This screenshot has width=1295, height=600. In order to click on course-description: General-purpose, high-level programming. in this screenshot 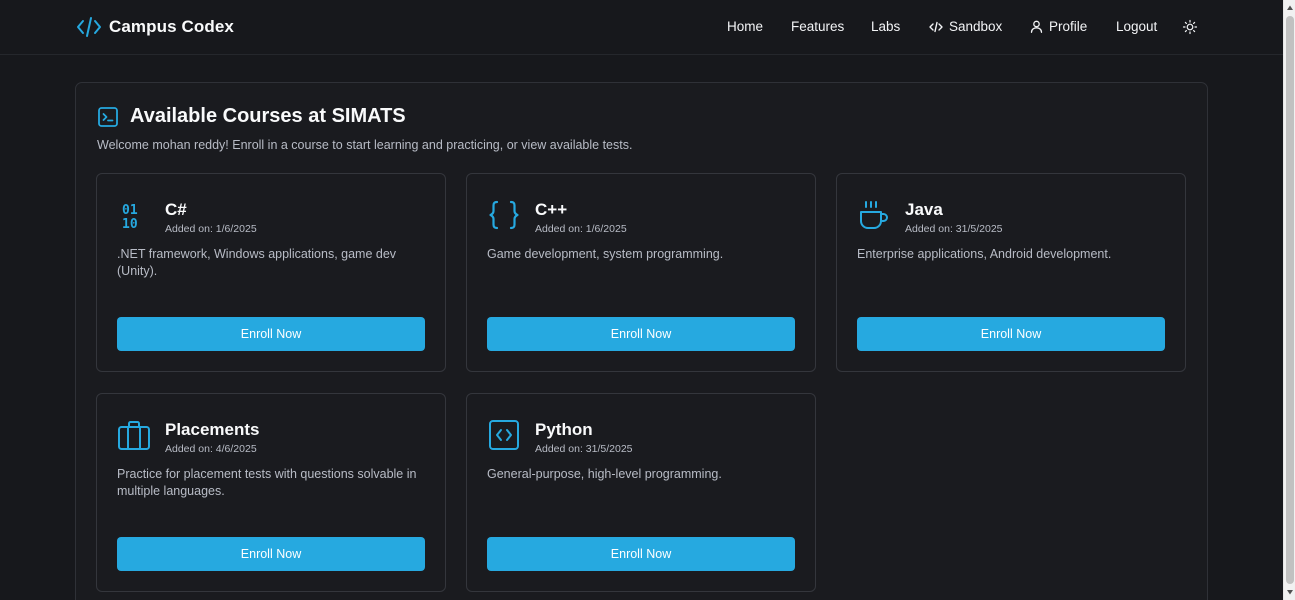, I will do `click(604, 474)`.